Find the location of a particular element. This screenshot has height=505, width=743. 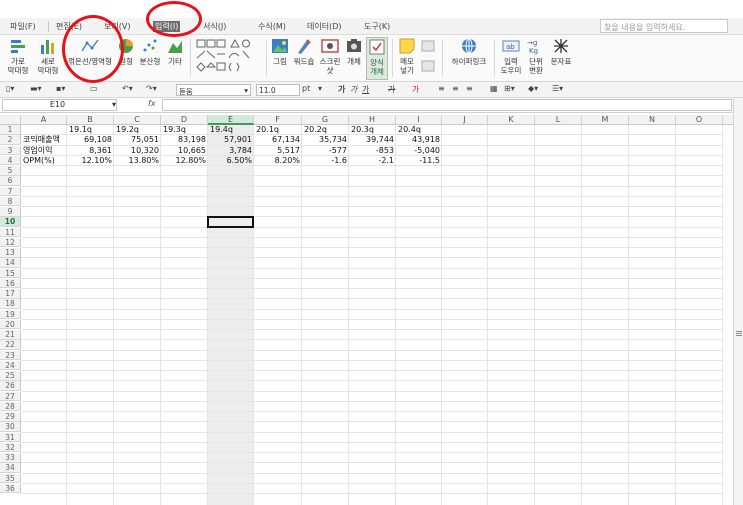

column-header-a: A is located at coordinates (44, 120).